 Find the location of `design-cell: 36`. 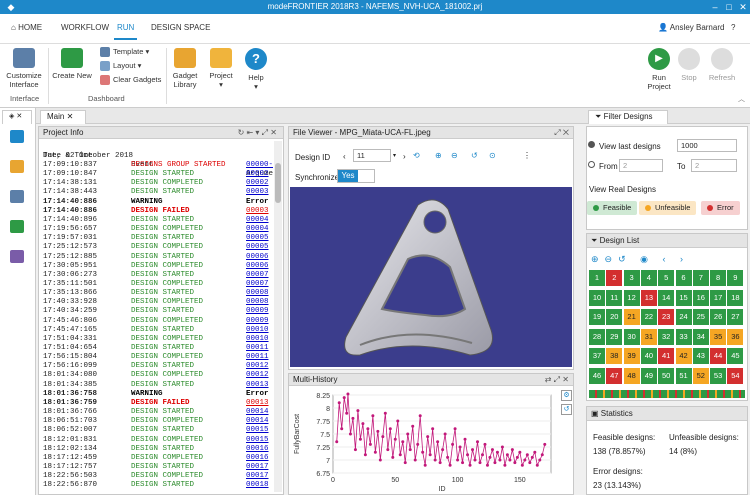

design-cell: 36 is located at coordinates (735, 336).